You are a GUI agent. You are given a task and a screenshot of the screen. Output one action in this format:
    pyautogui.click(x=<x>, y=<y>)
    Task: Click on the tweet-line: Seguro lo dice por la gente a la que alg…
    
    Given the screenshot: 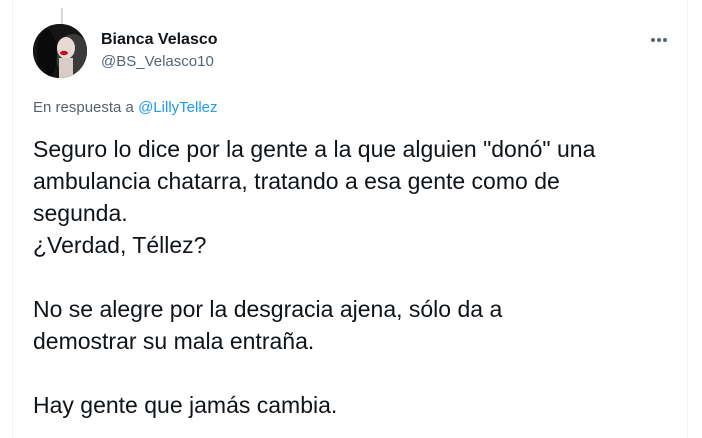 What is the action you would take?
    pyautogui.click(x=314, y=149)
    